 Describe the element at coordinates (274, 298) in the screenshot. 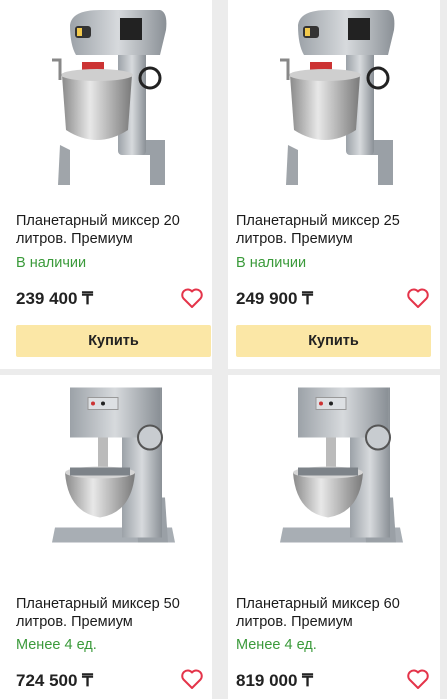

I see `product-price: 249 900 ₸` at that location.